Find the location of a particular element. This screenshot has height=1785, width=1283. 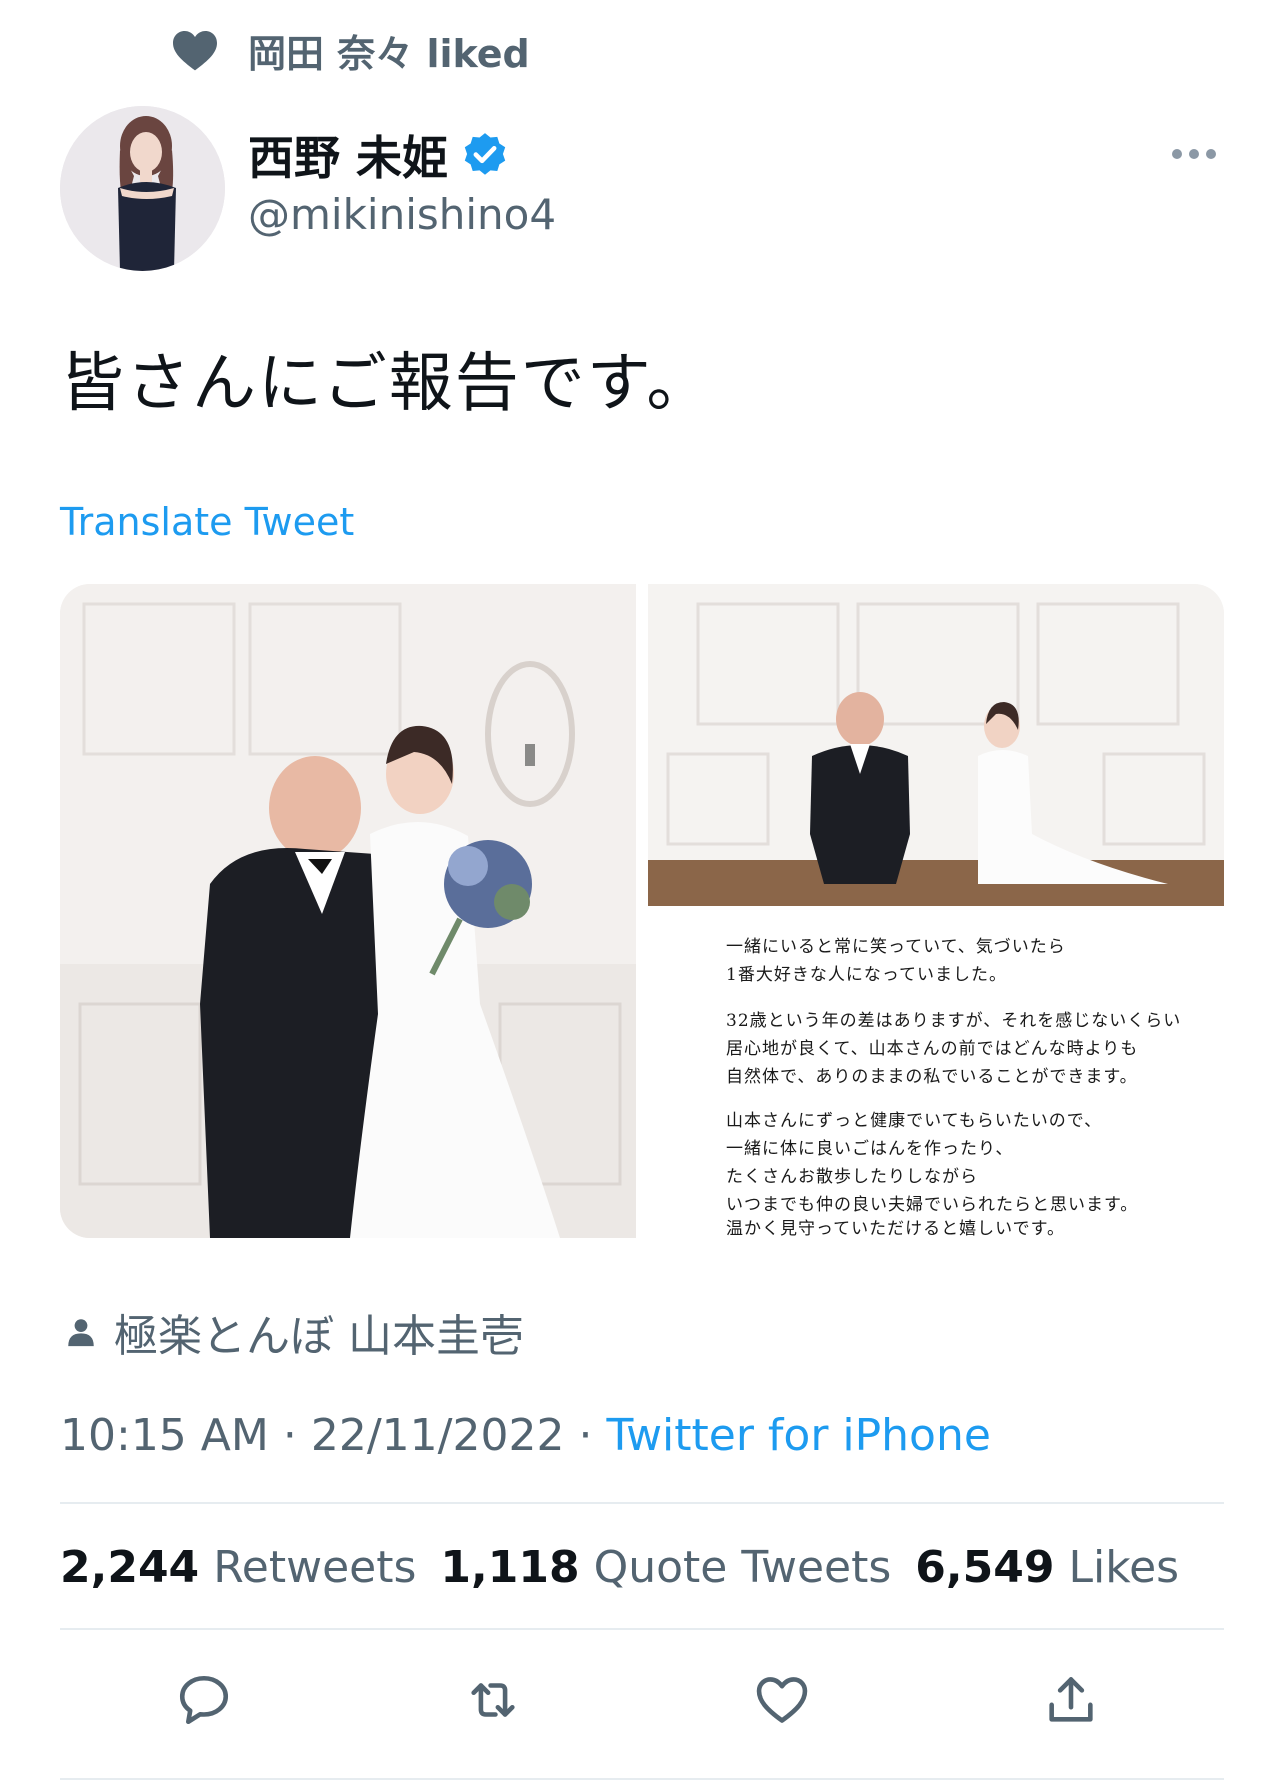

retweets-stat: 2,244 Retweets is located at coordinates (238, 1567).